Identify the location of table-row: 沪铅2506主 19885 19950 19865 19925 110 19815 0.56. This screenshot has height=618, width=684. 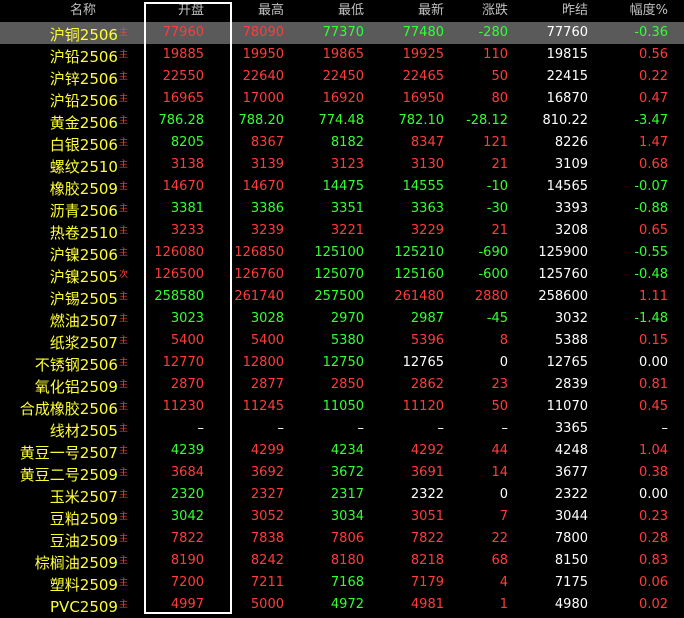
(342, 55).